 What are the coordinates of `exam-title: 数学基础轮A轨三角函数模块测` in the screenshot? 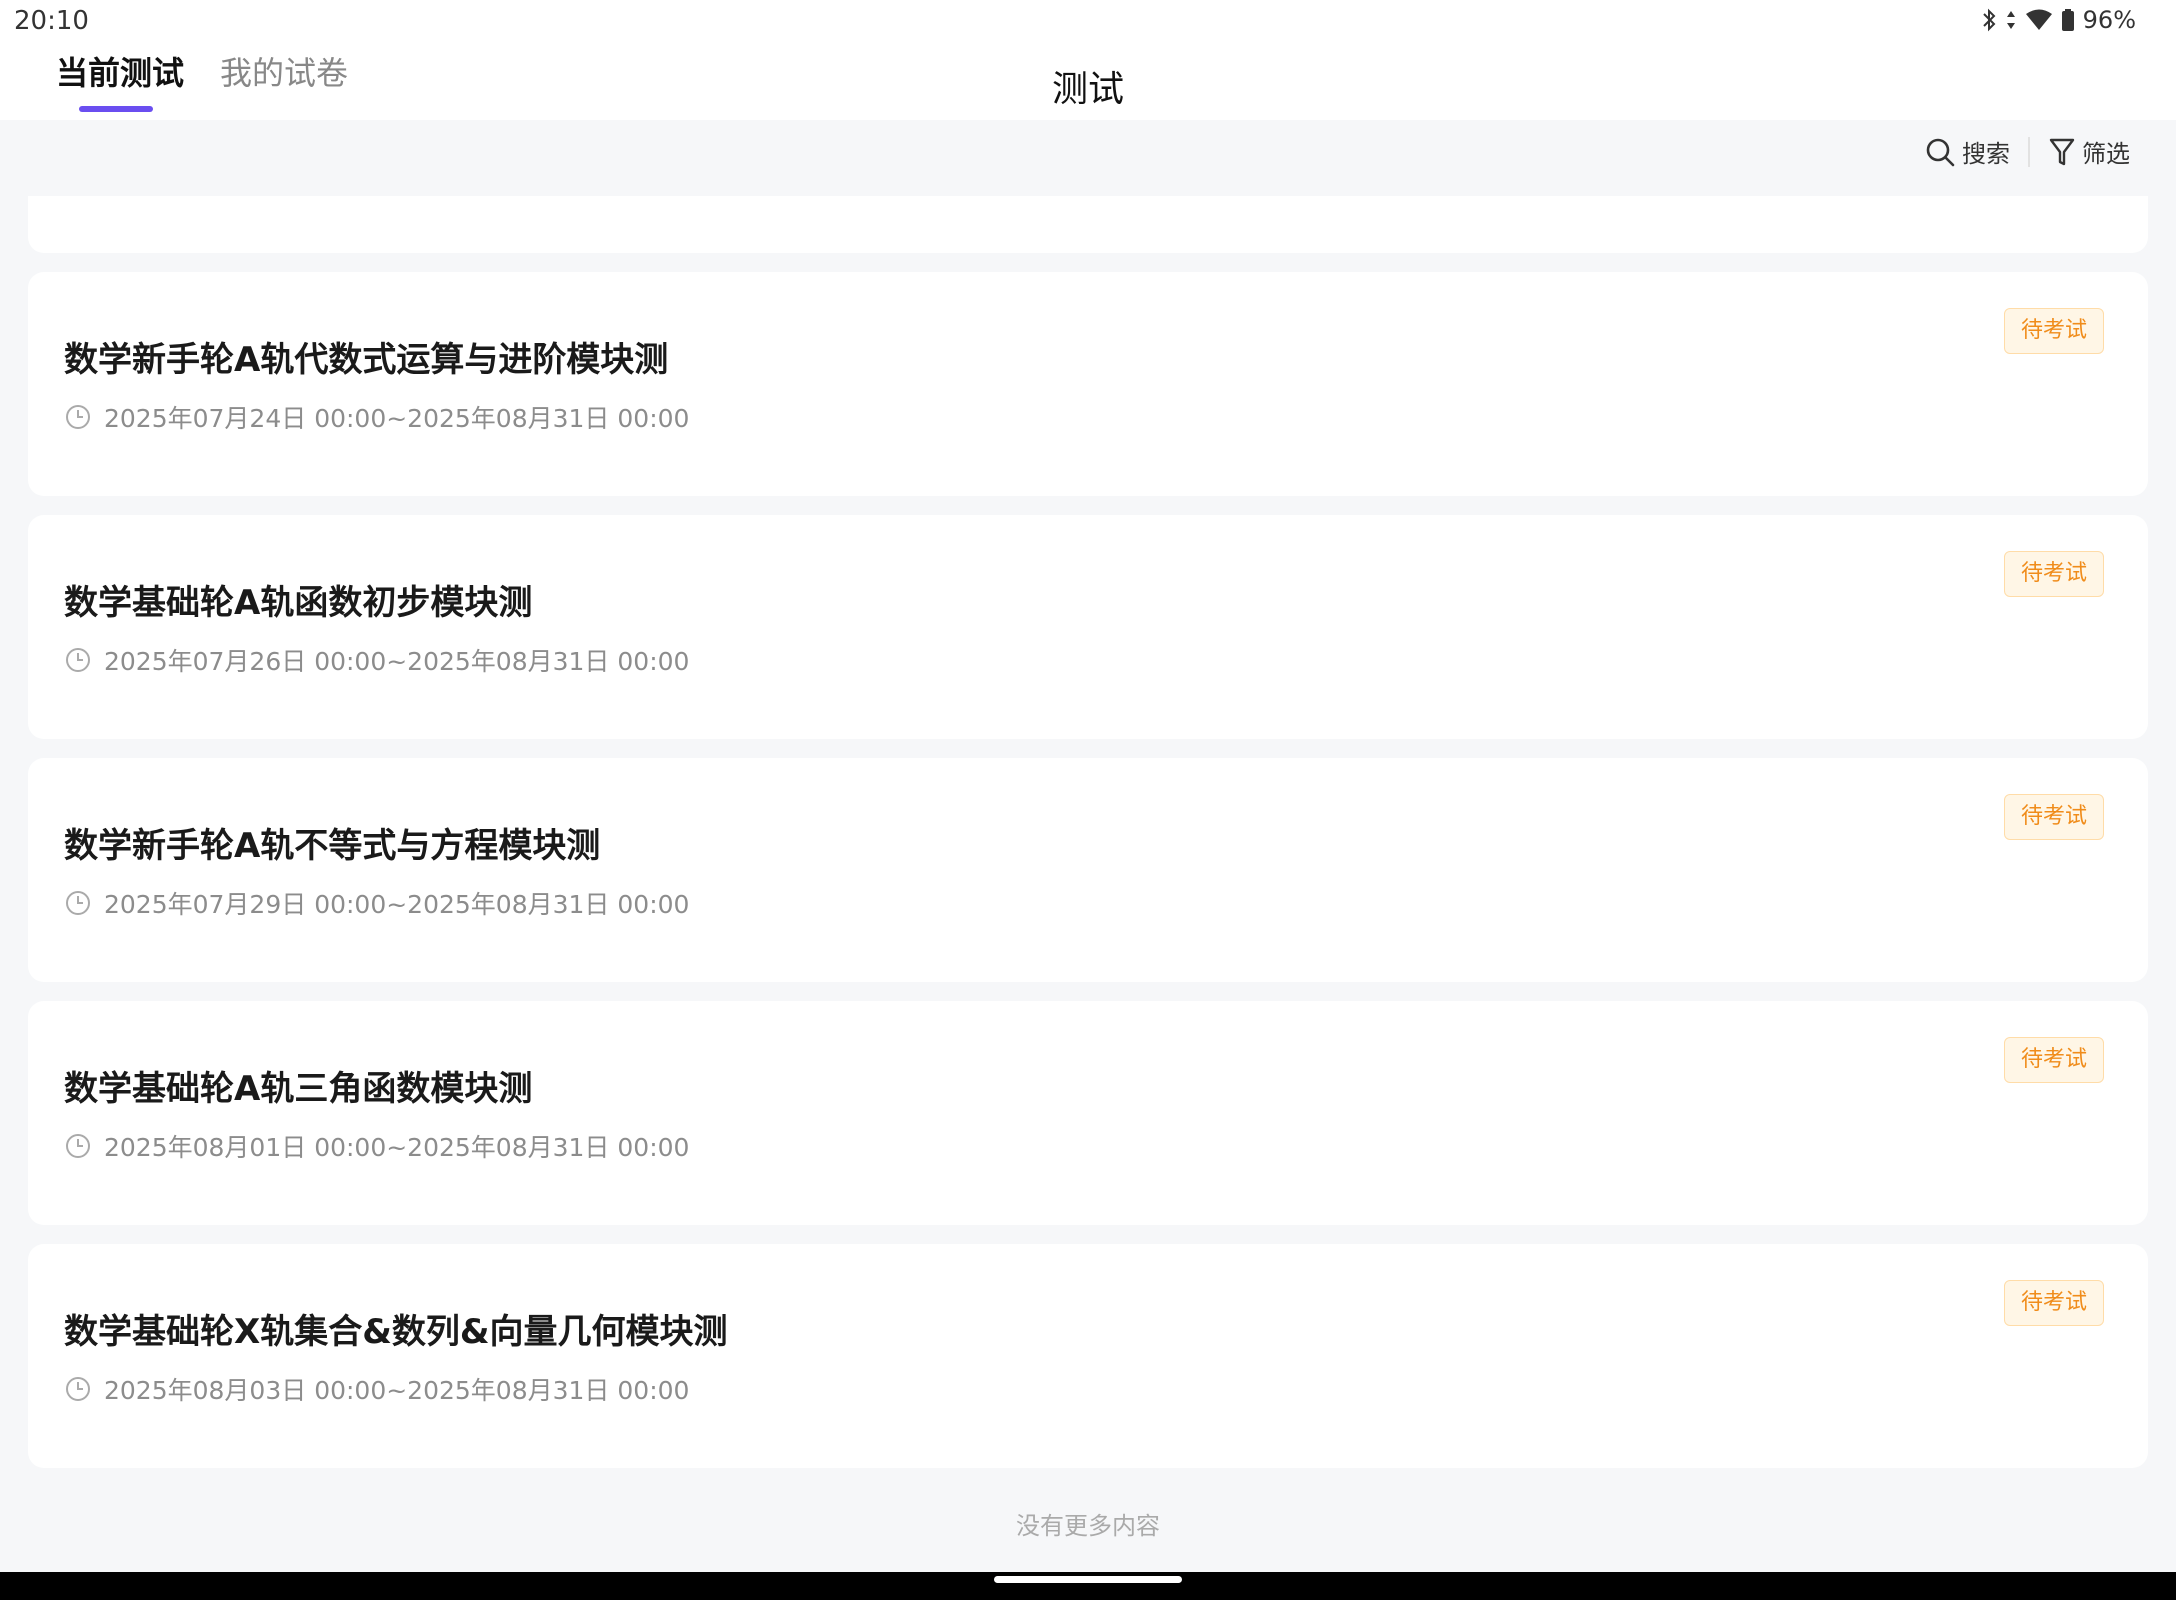 It's located at (298, 1089).